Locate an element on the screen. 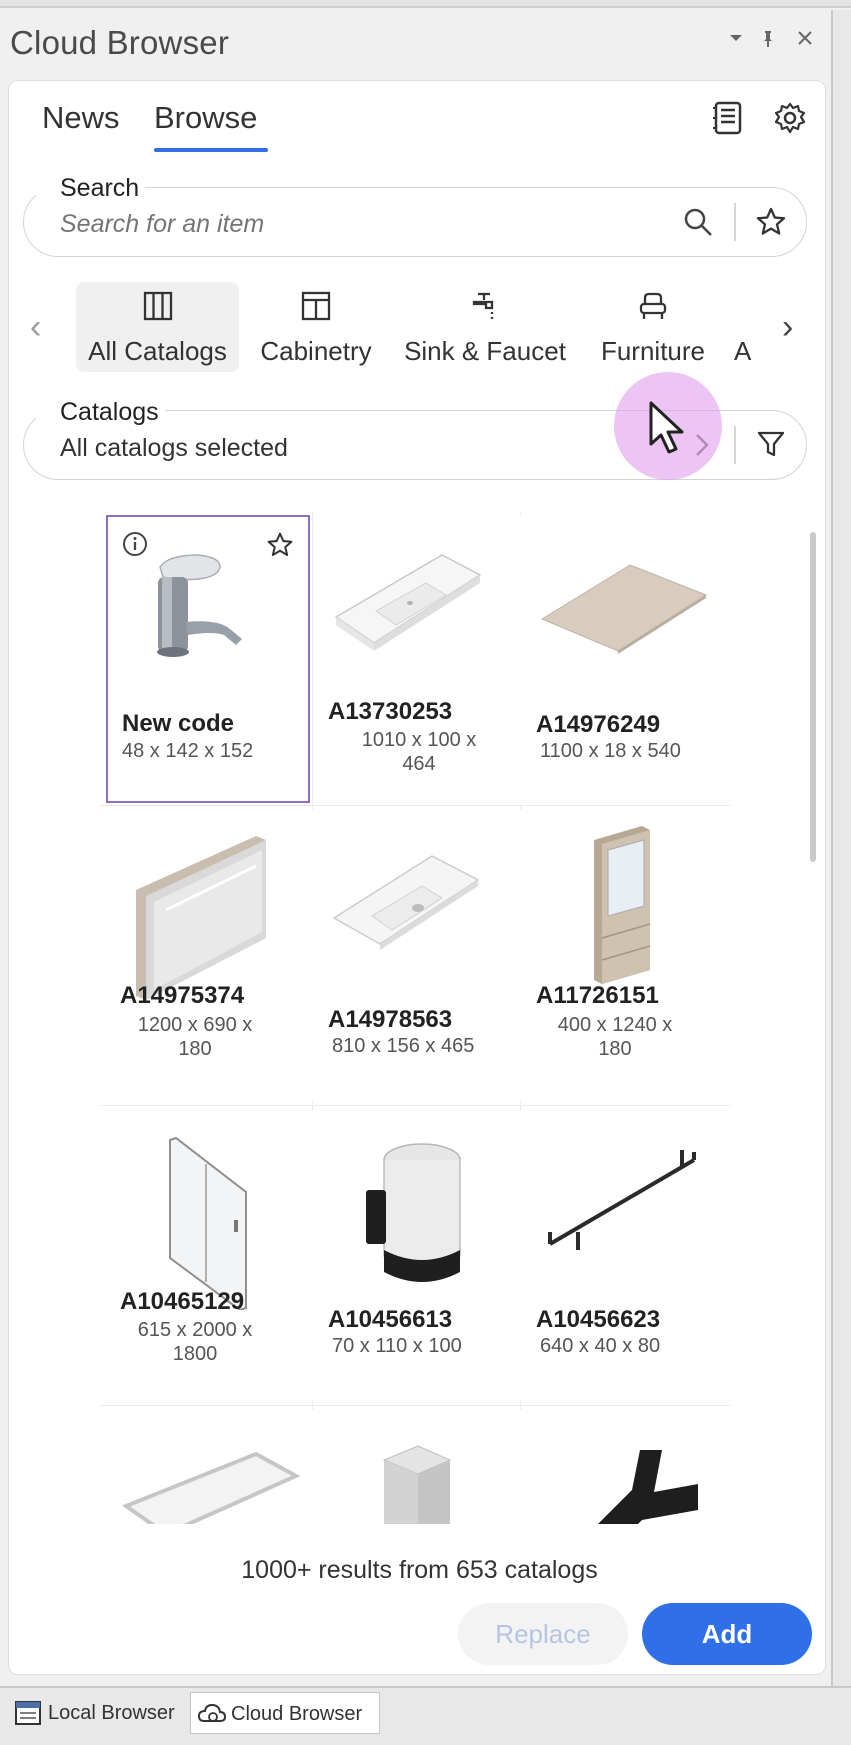  item-card: A10465129 615 x 2000 x 1800 is located at coordinates (209, 1255).